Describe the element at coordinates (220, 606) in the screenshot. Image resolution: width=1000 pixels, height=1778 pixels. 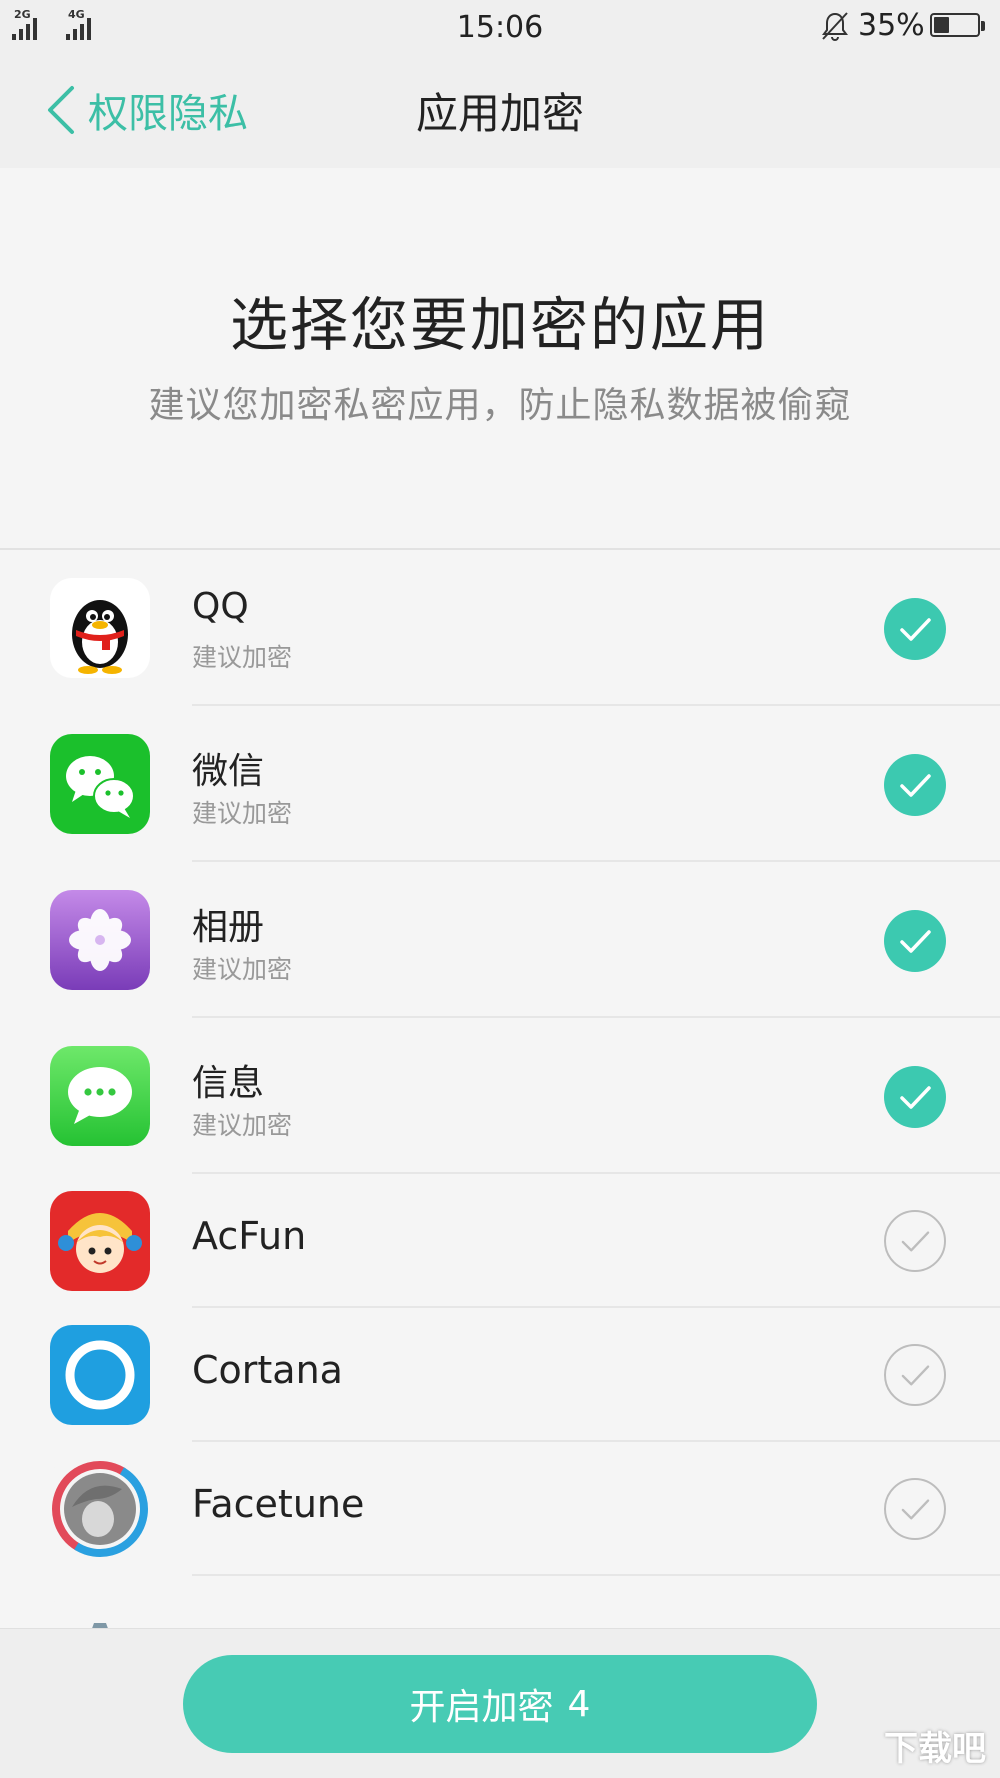
I see `app-name: QQ` at that location.